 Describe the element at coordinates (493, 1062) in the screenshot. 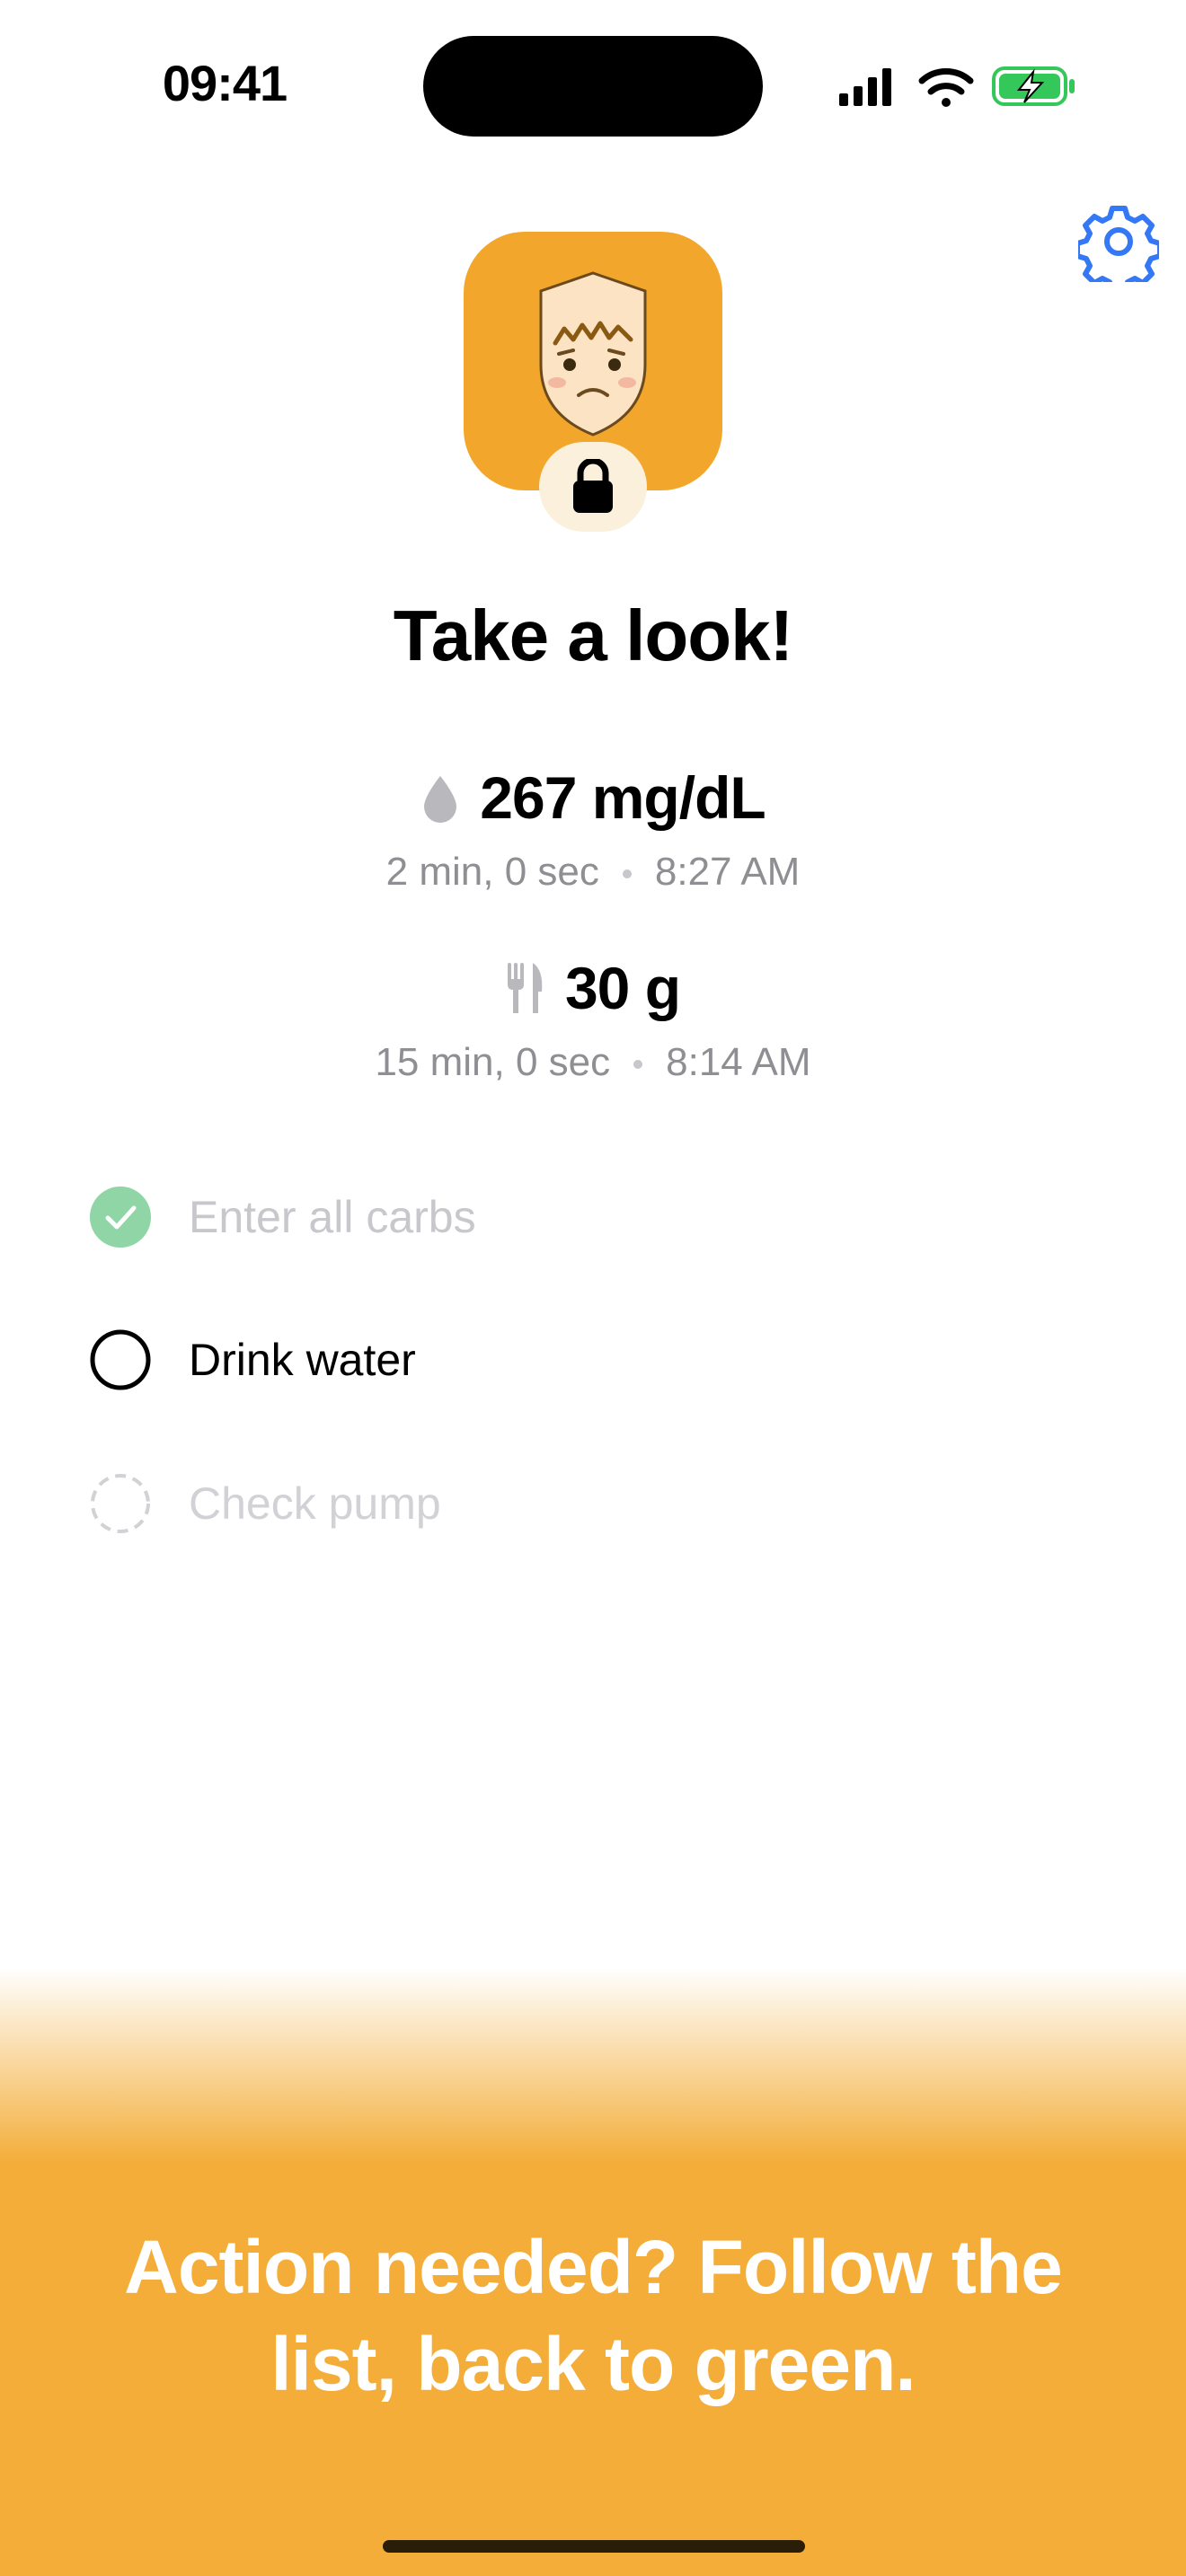

I see `carbs-elapsed: 15 min, 0 sec` at that location.